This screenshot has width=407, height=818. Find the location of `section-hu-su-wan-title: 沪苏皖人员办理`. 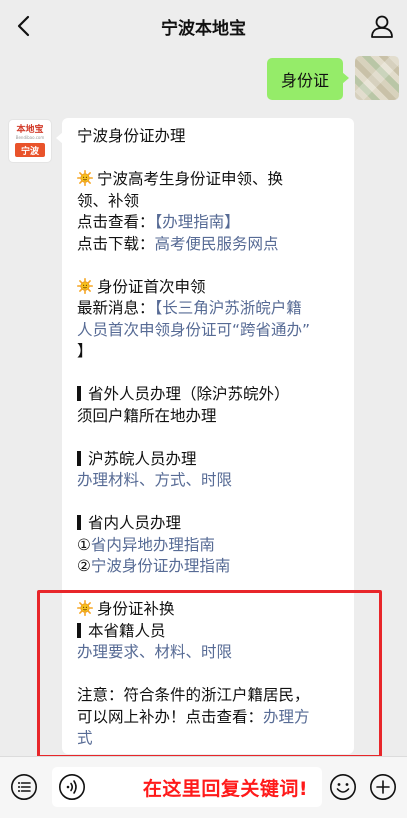

section-hu-su-wan-title: 沪苏皖人员办理 is located at coordinates (210, 460).